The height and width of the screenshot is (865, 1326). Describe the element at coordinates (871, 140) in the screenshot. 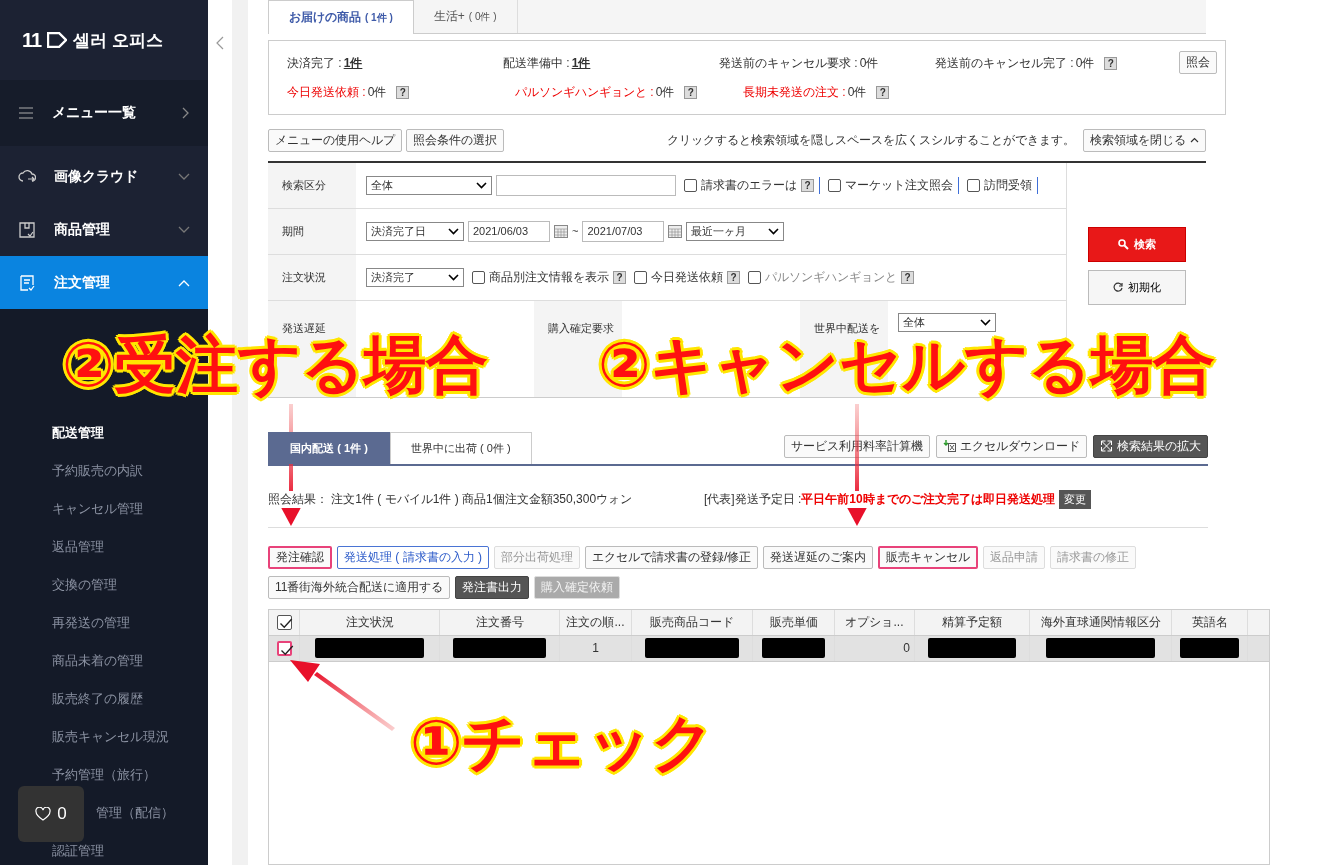

I see `hint-text: クリックすると検索領域を隠しスペースを広くスシルすることができます。` at that location.